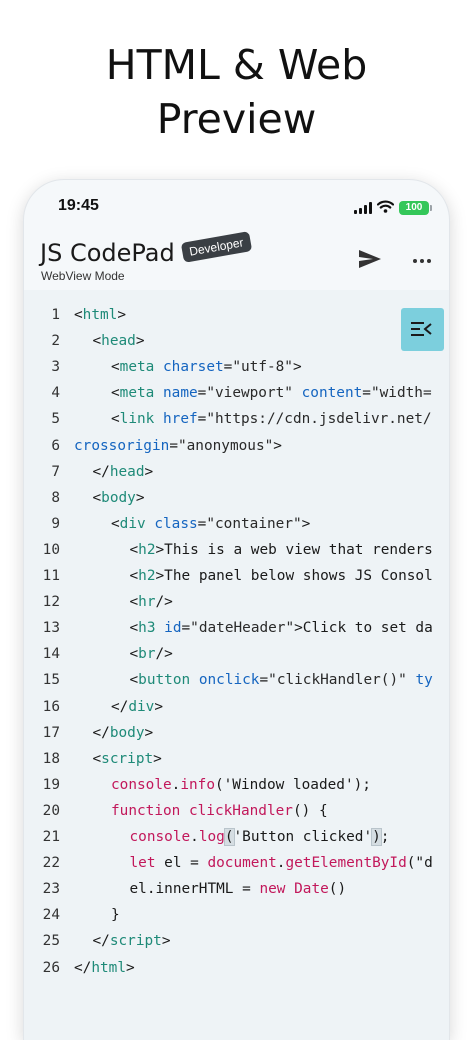 The image size is (473, 1040). Describe the element at coordinates (176, 523) in the screenshot. I see `code-token: class` at that location.